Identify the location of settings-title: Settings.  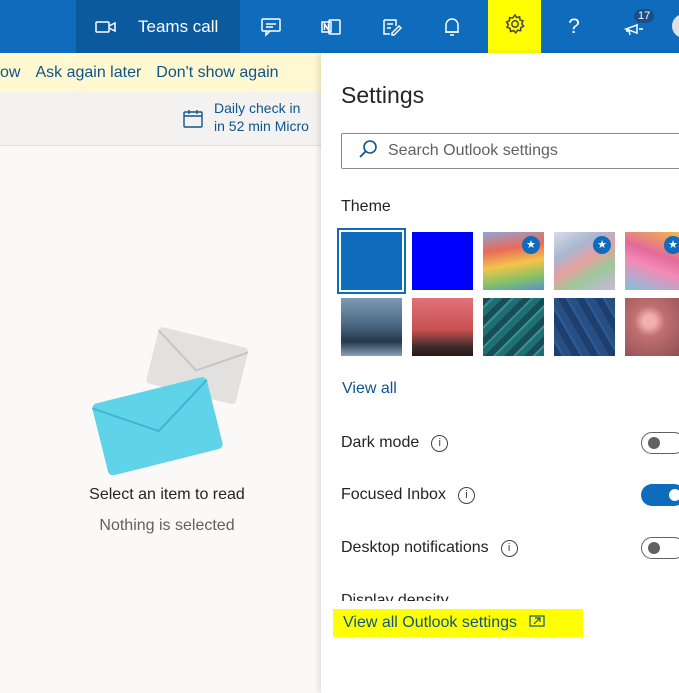
(383, 95).